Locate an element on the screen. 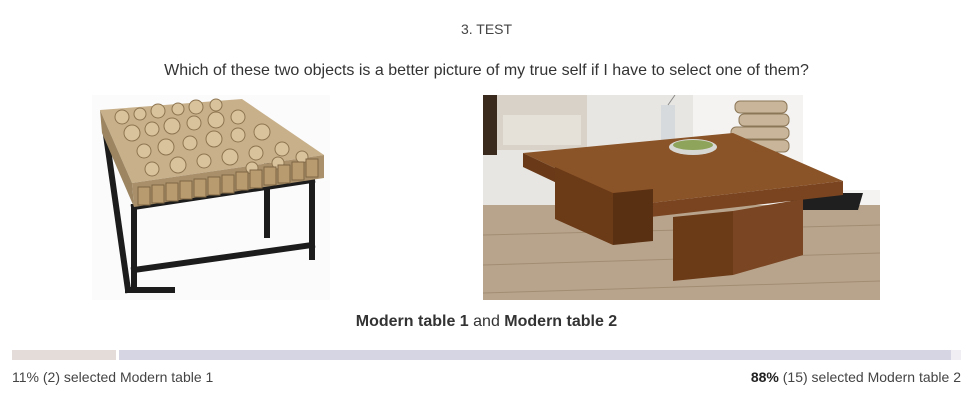 This screenshot has height=402, width=973. options-caption: Modern table 1 and Modern table 2 is located at coordinates (486, 322).